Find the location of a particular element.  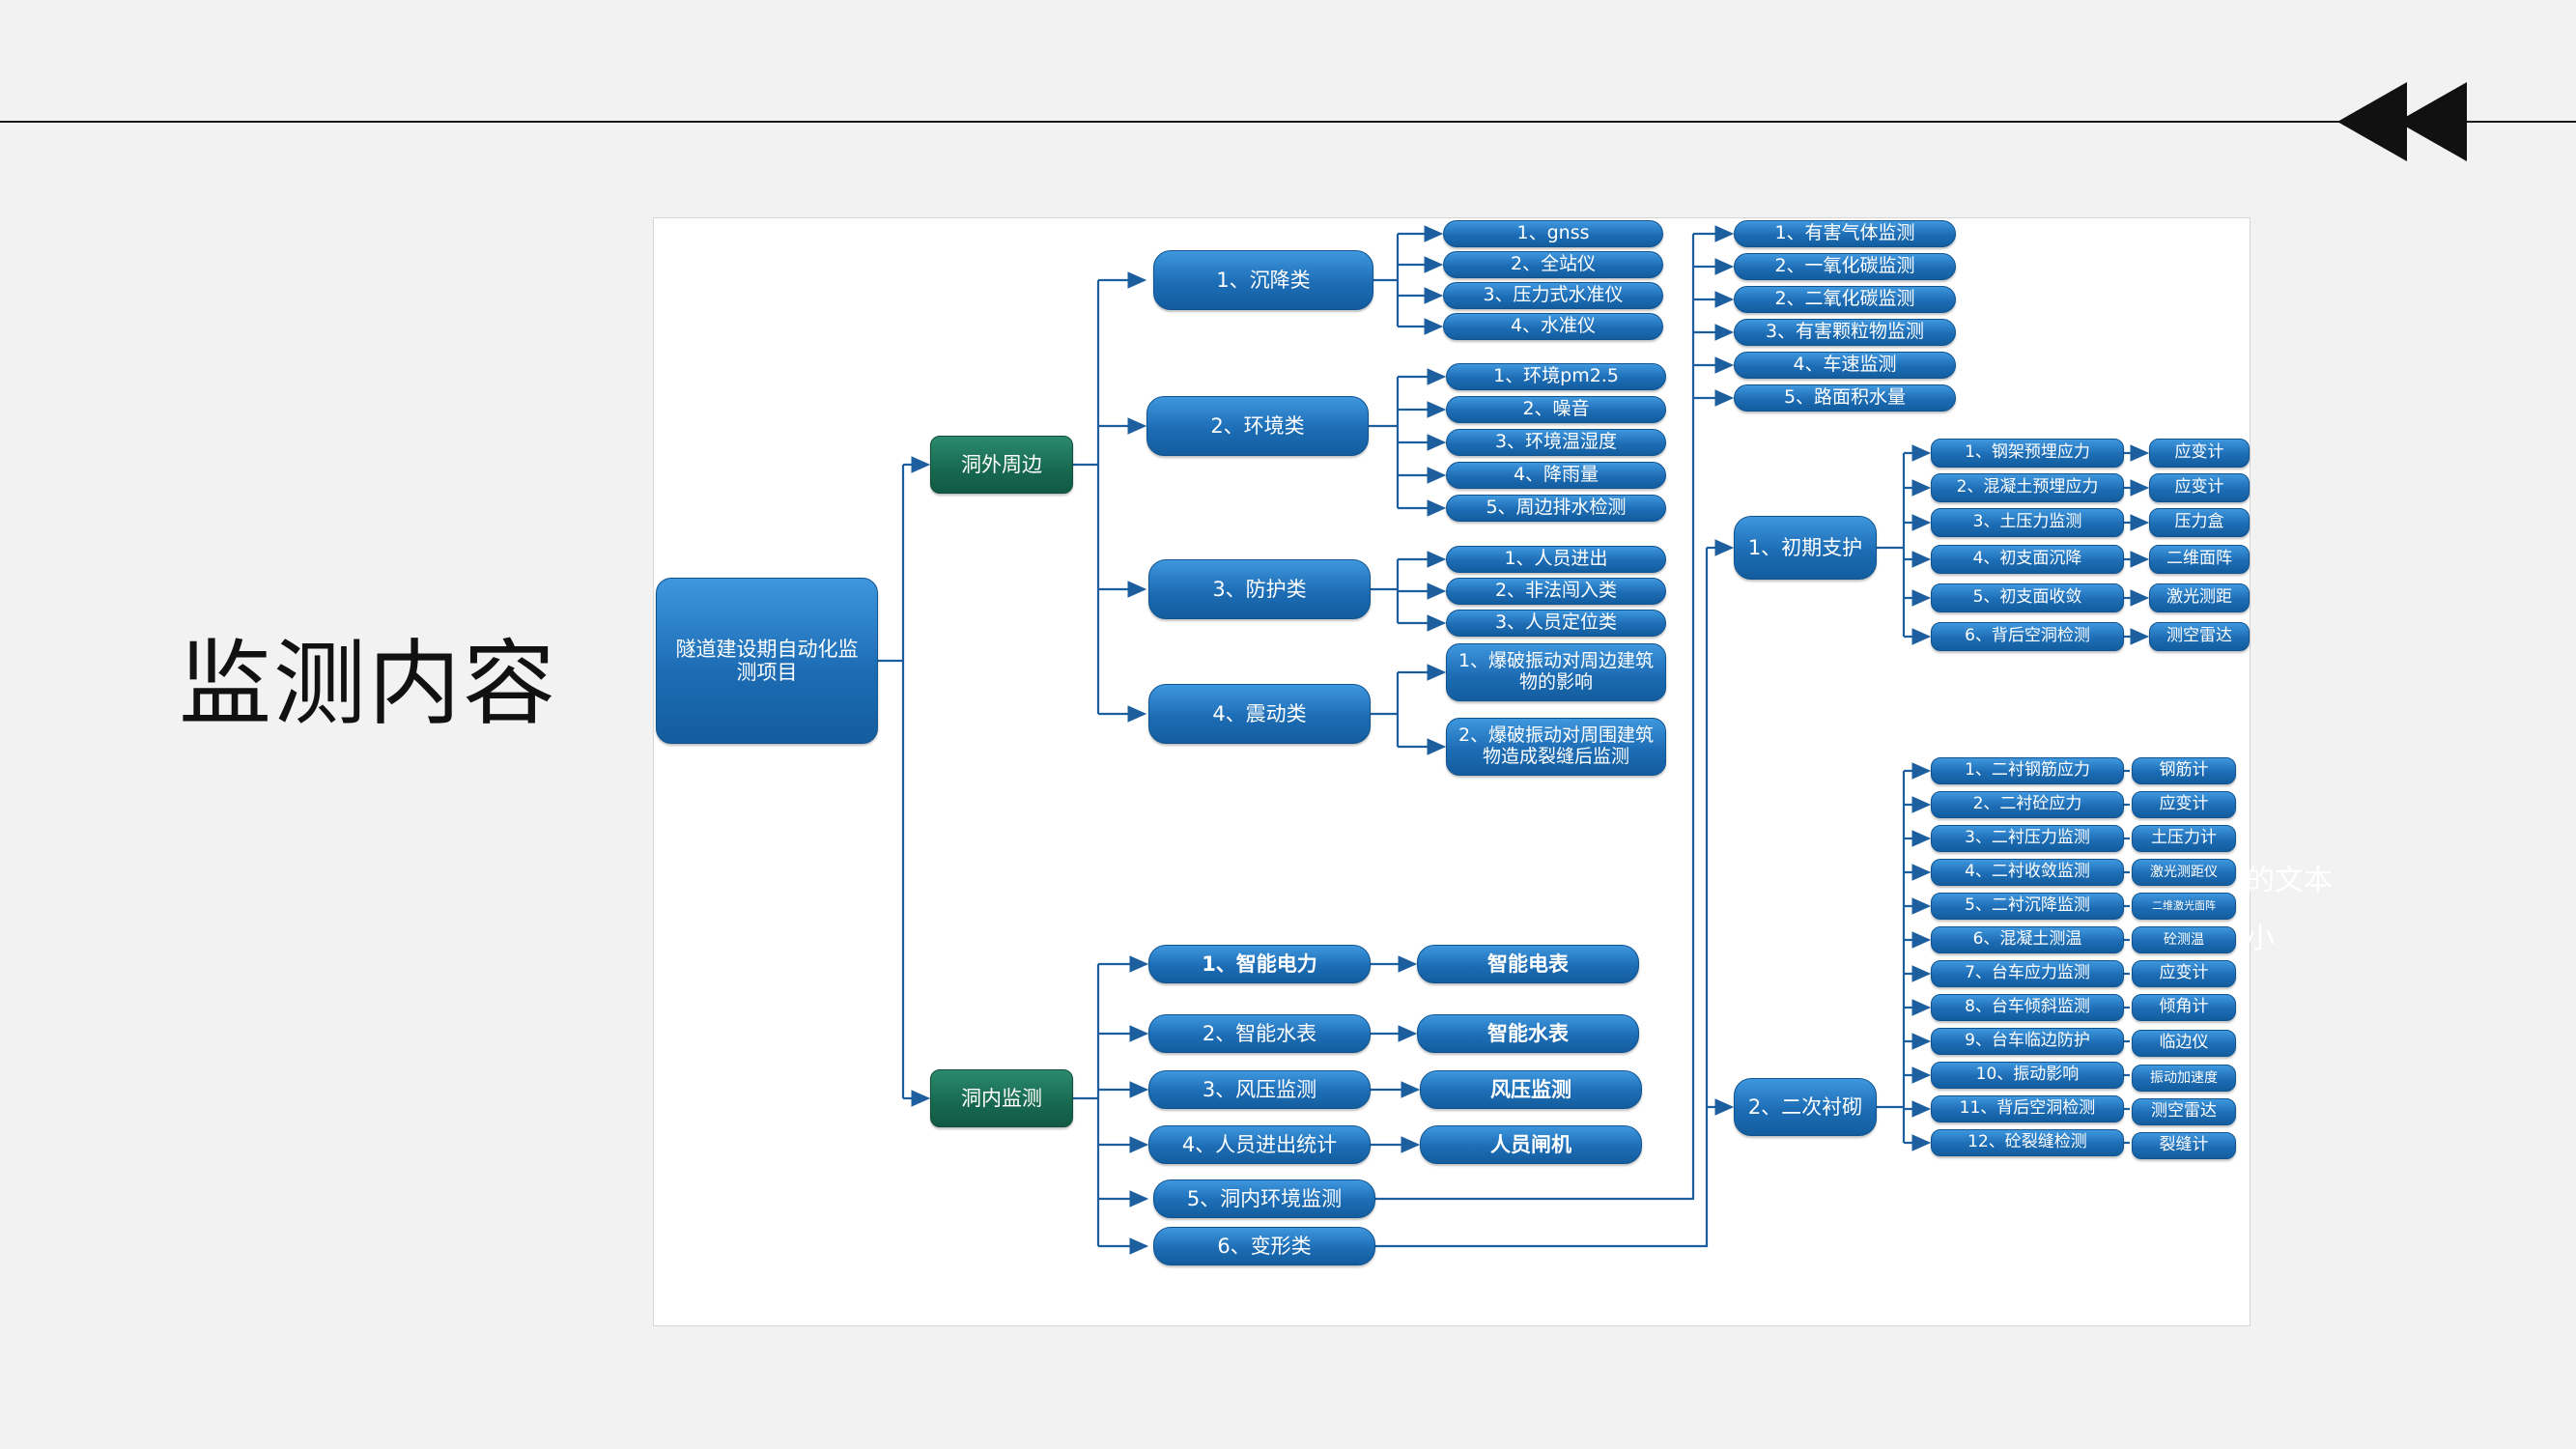

lining-sensor: 裂缝计 is located at coordinates (2184, 1145).